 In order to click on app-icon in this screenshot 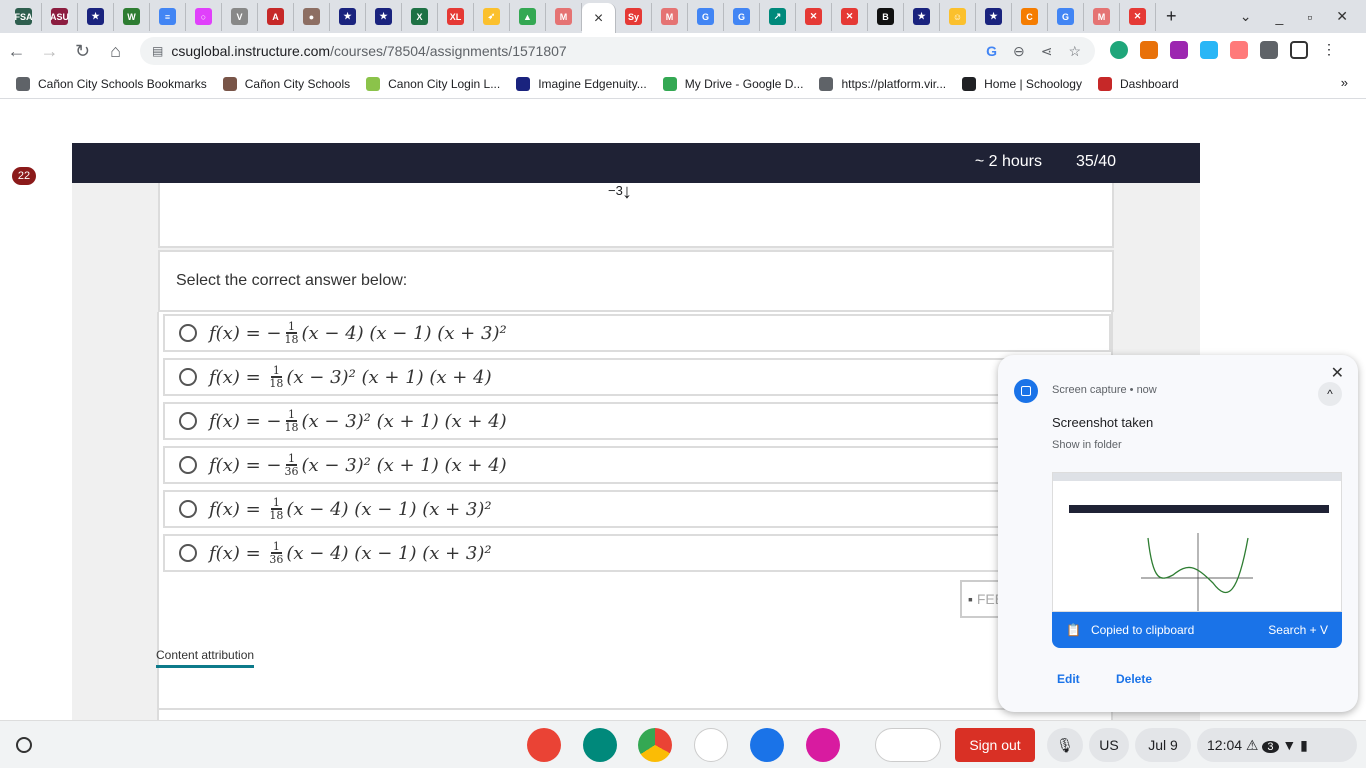, I will do `click(823, 745)`.